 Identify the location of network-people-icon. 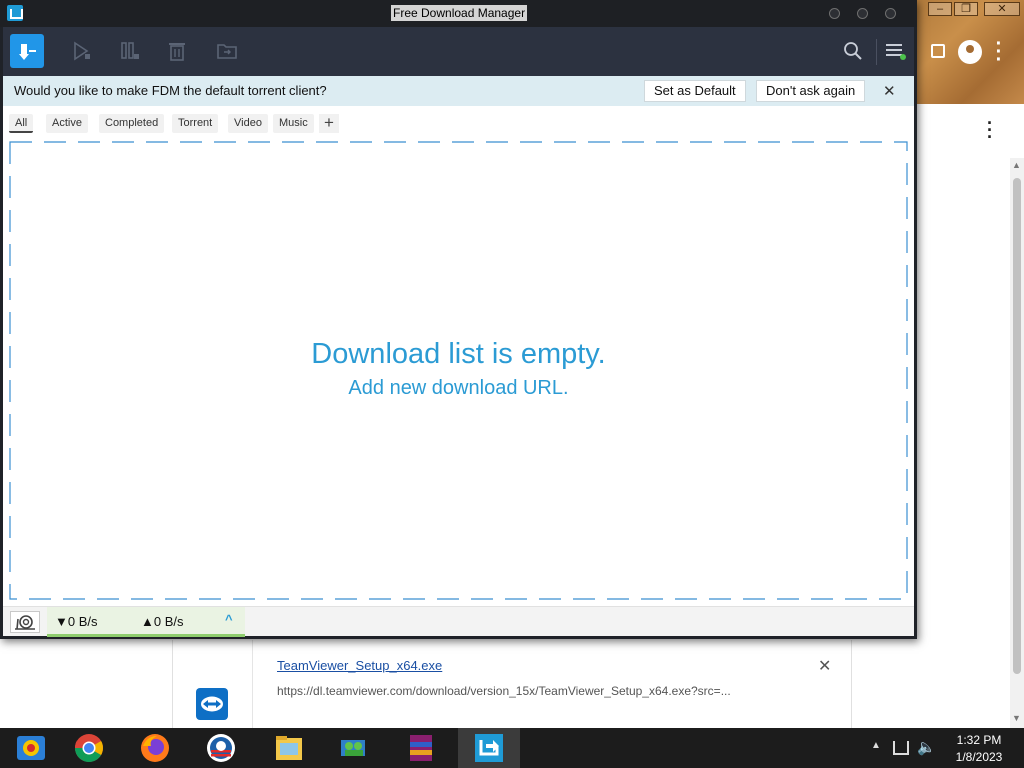
(353, 748).